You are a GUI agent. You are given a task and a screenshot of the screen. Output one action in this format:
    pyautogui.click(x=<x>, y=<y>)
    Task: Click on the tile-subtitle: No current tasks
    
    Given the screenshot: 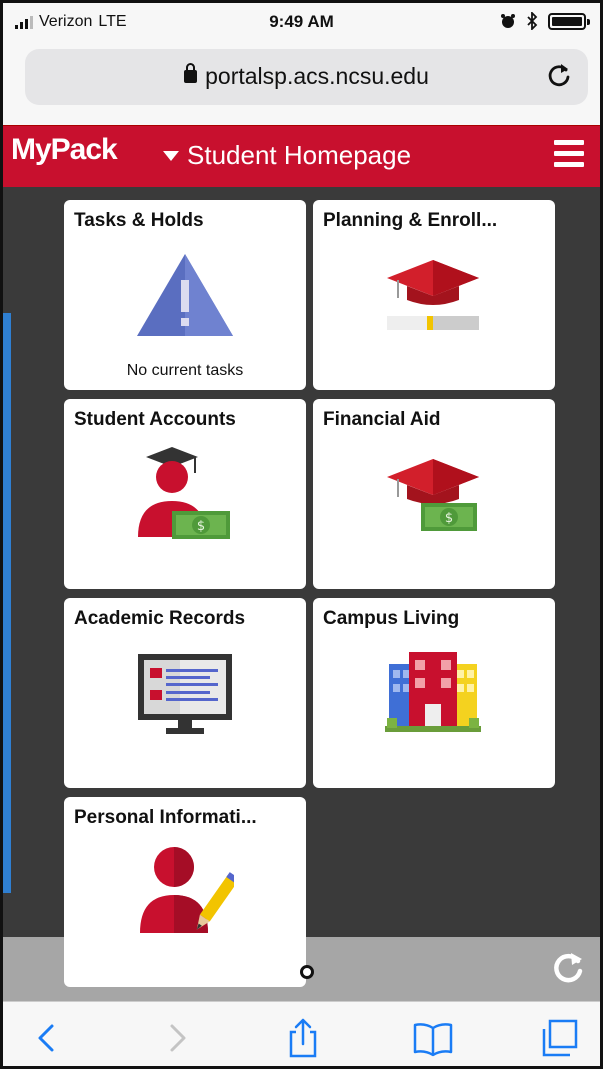 What is the action you would take?
    pyautogui.click(x=185, y=370)
    